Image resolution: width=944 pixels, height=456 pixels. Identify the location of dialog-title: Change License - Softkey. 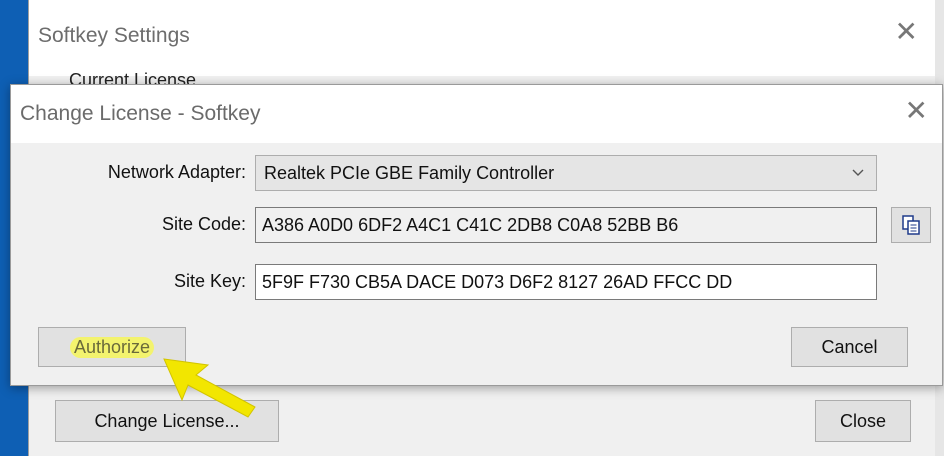
(140, 113).